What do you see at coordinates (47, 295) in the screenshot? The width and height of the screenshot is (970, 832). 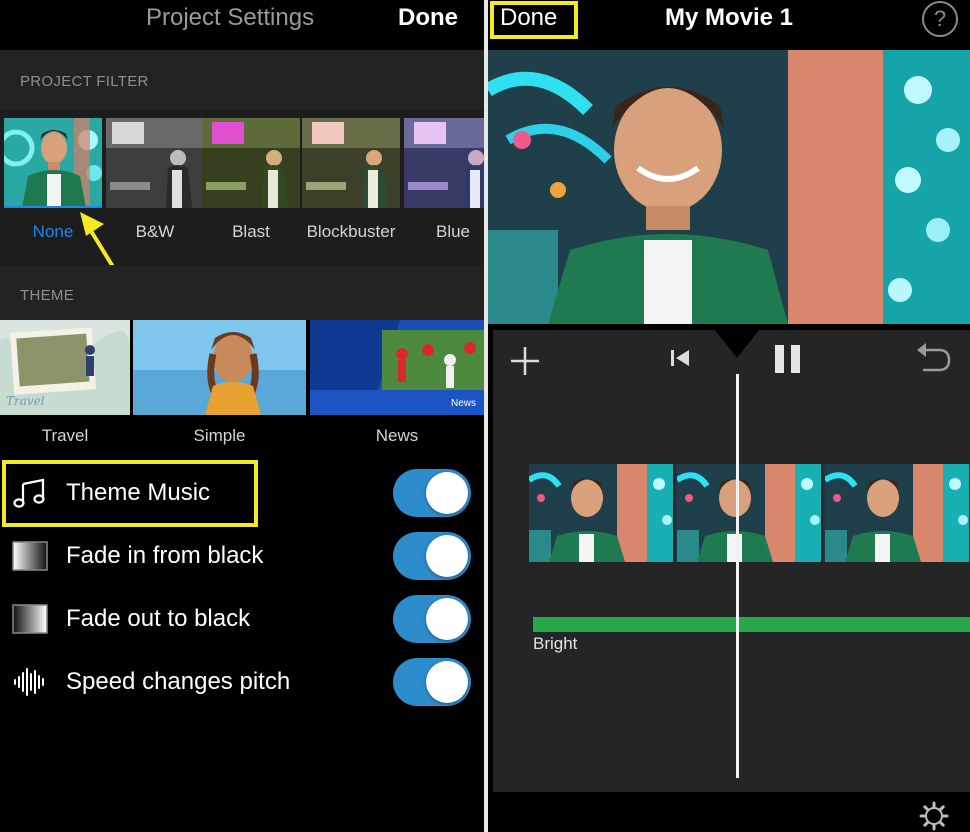 I see `theme-section-label: THEME` at bounding box center [47, 295].